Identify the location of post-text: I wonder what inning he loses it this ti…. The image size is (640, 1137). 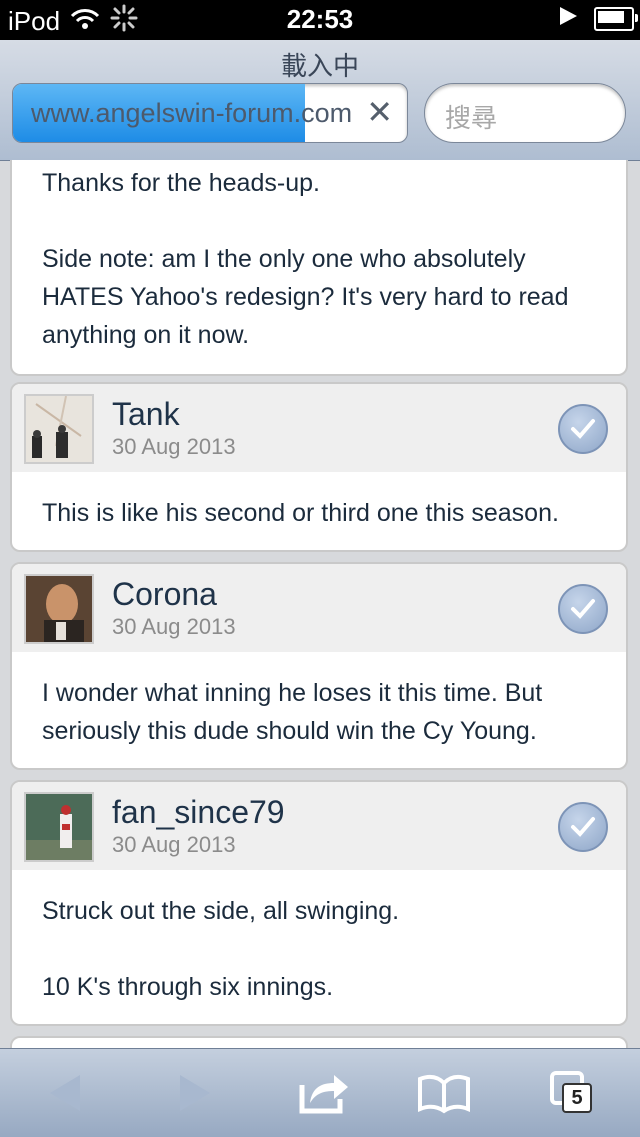
(292, 712).